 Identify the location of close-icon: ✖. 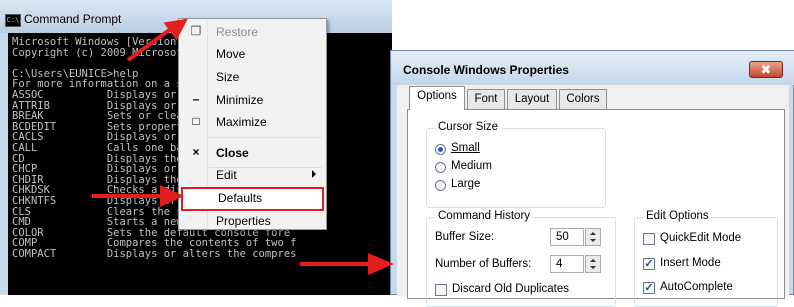
(766, 69).